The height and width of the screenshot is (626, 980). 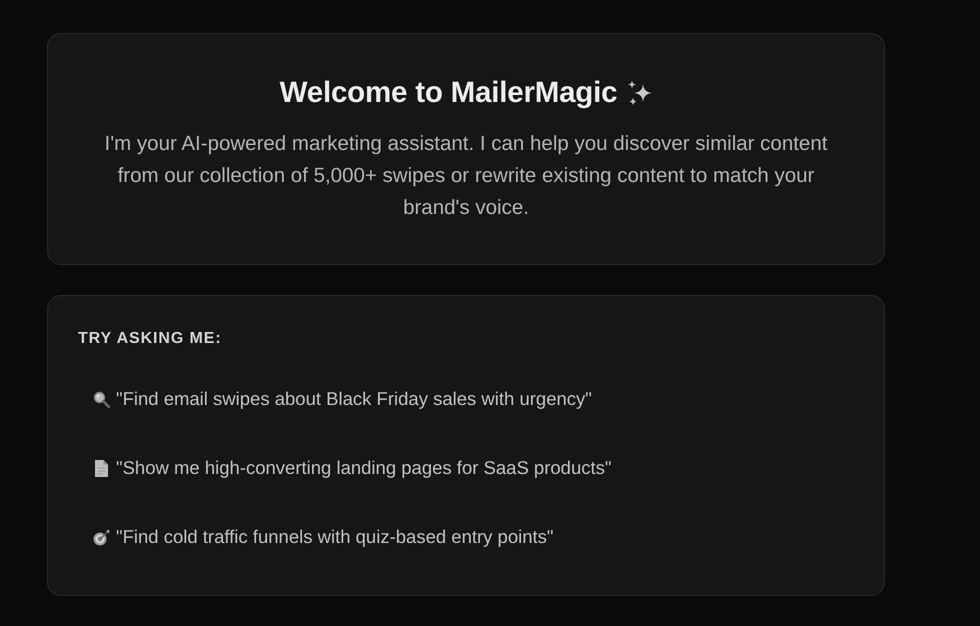 What do you see at coordinates (101, 537) in the screenshot?
I see `target-dart-icon` at bounding box center [101, 537].